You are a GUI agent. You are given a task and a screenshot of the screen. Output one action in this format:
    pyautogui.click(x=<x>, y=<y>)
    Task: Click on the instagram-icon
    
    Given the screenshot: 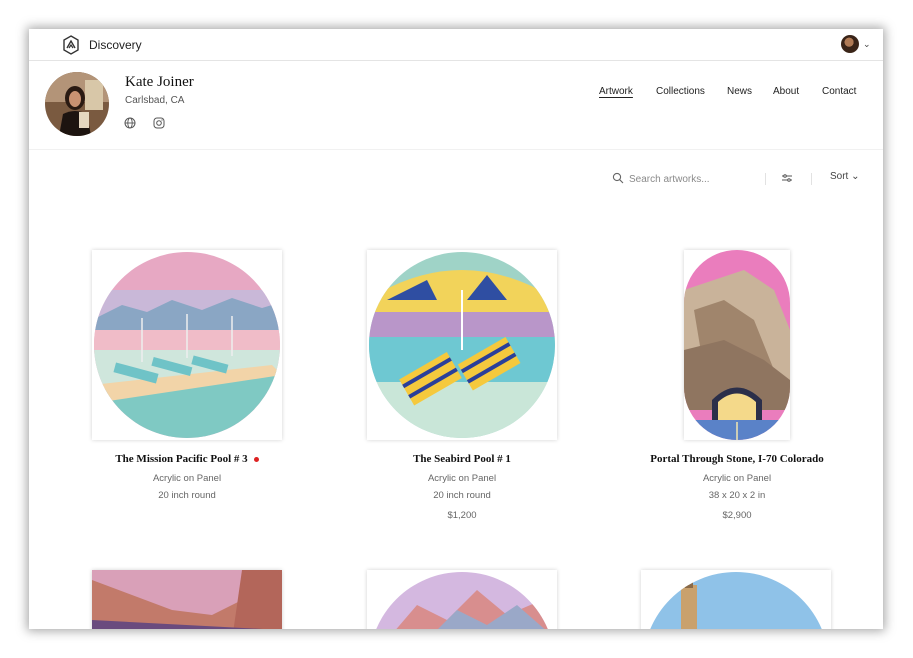 What is the action you would take?
    pyautogui.click(x=159, y=122)
    